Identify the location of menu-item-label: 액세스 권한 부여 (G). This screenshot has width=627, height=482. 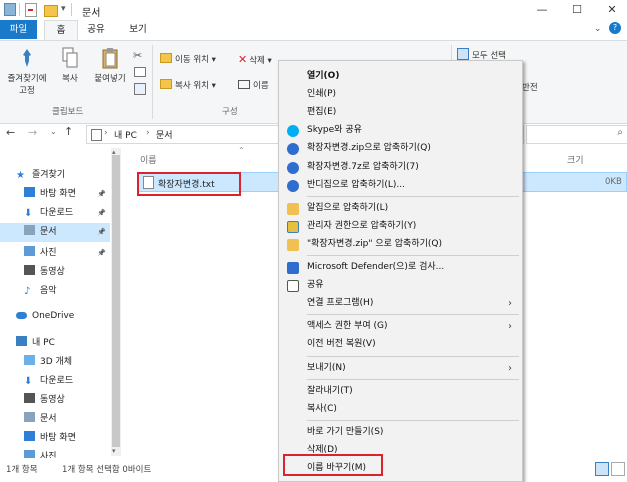
(347, 326).